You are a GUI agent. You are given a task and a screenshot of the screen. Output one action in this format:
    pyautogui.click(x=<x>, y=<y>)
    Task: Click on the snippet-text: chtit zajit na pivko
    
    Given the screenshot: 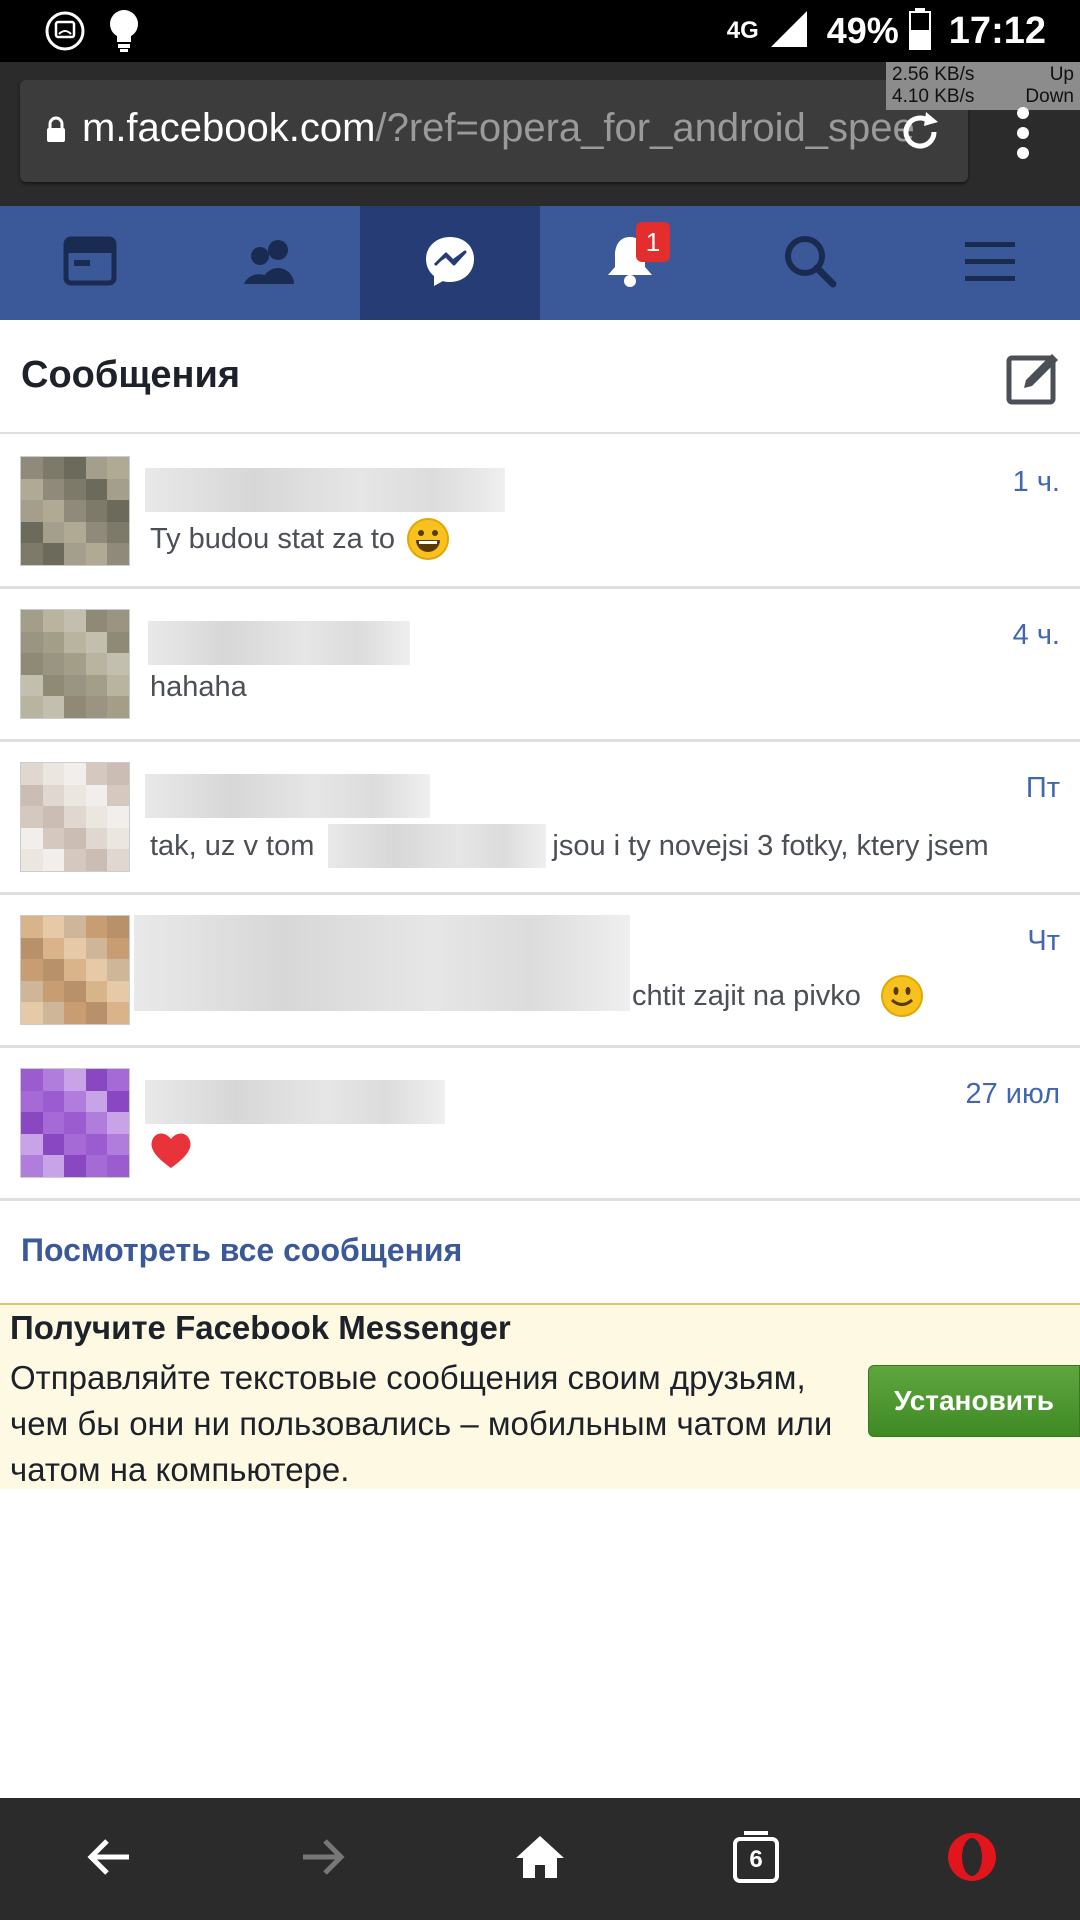 What is the action you would take?
    pyautogui.click(x=746, y=995)
    